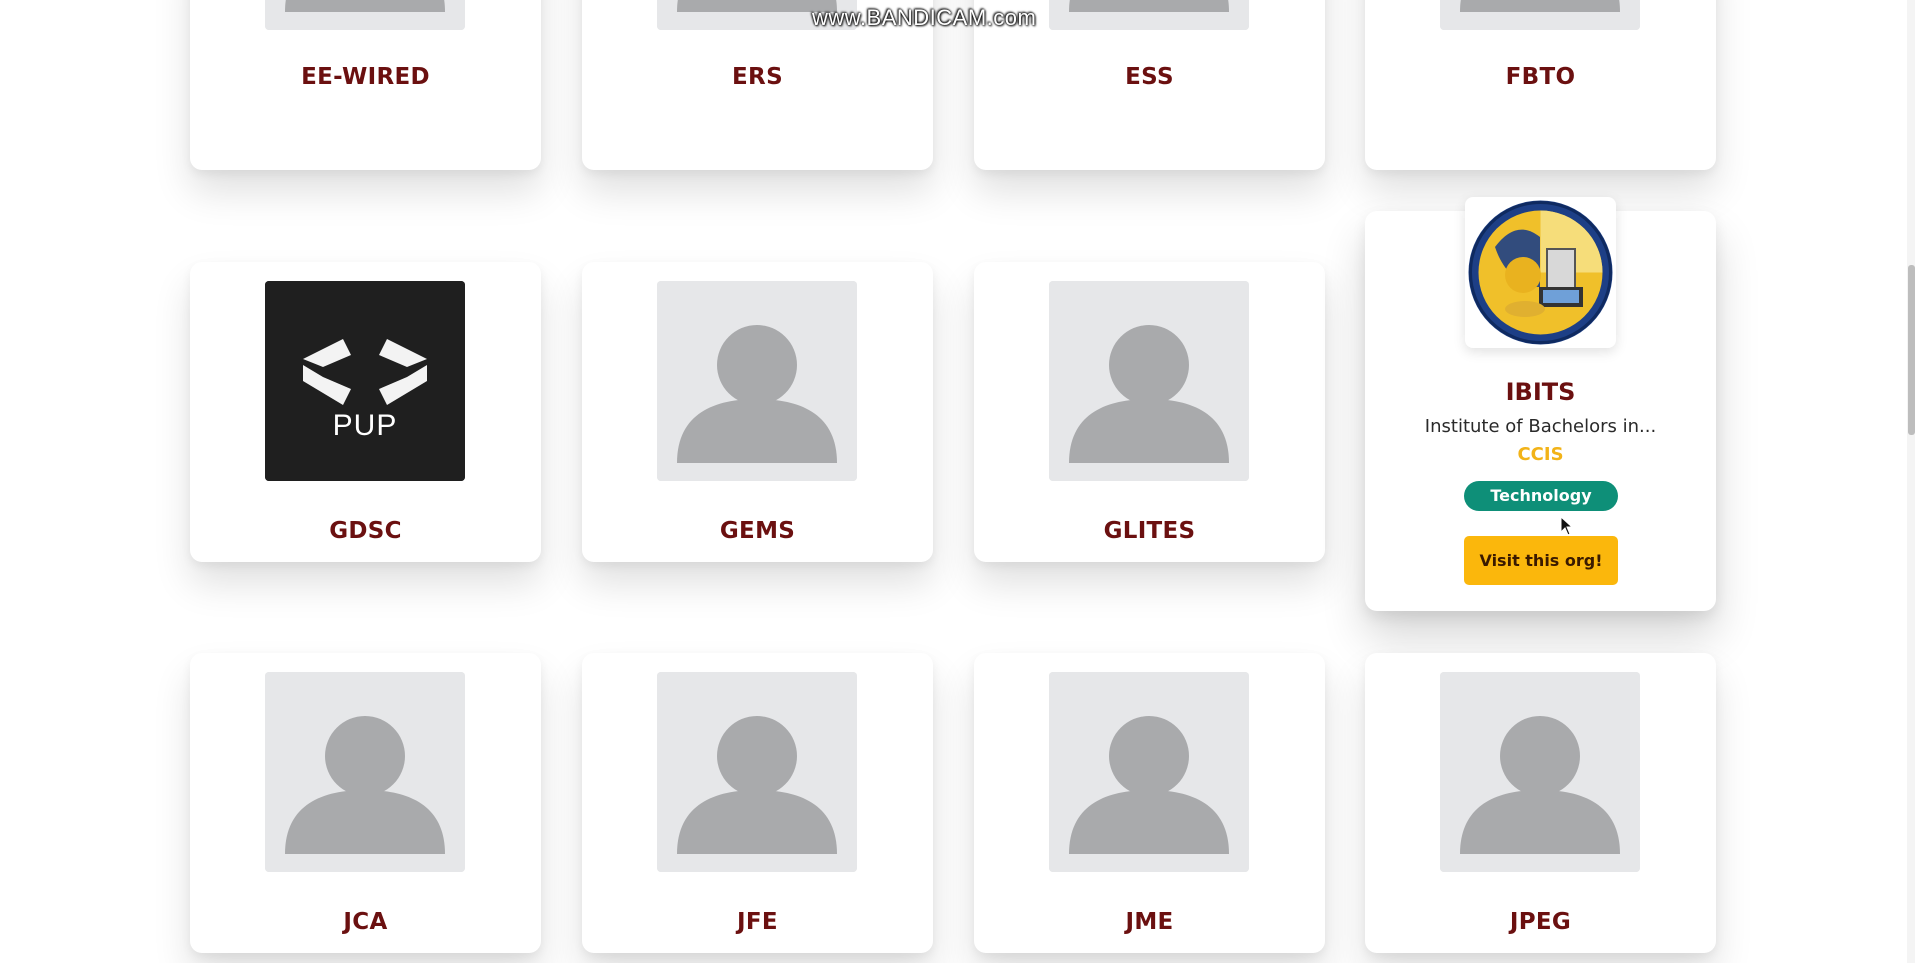 This screenshot has width=1915, height=963. I want to click on org-card-jfe: JFE, so click(757, 803).